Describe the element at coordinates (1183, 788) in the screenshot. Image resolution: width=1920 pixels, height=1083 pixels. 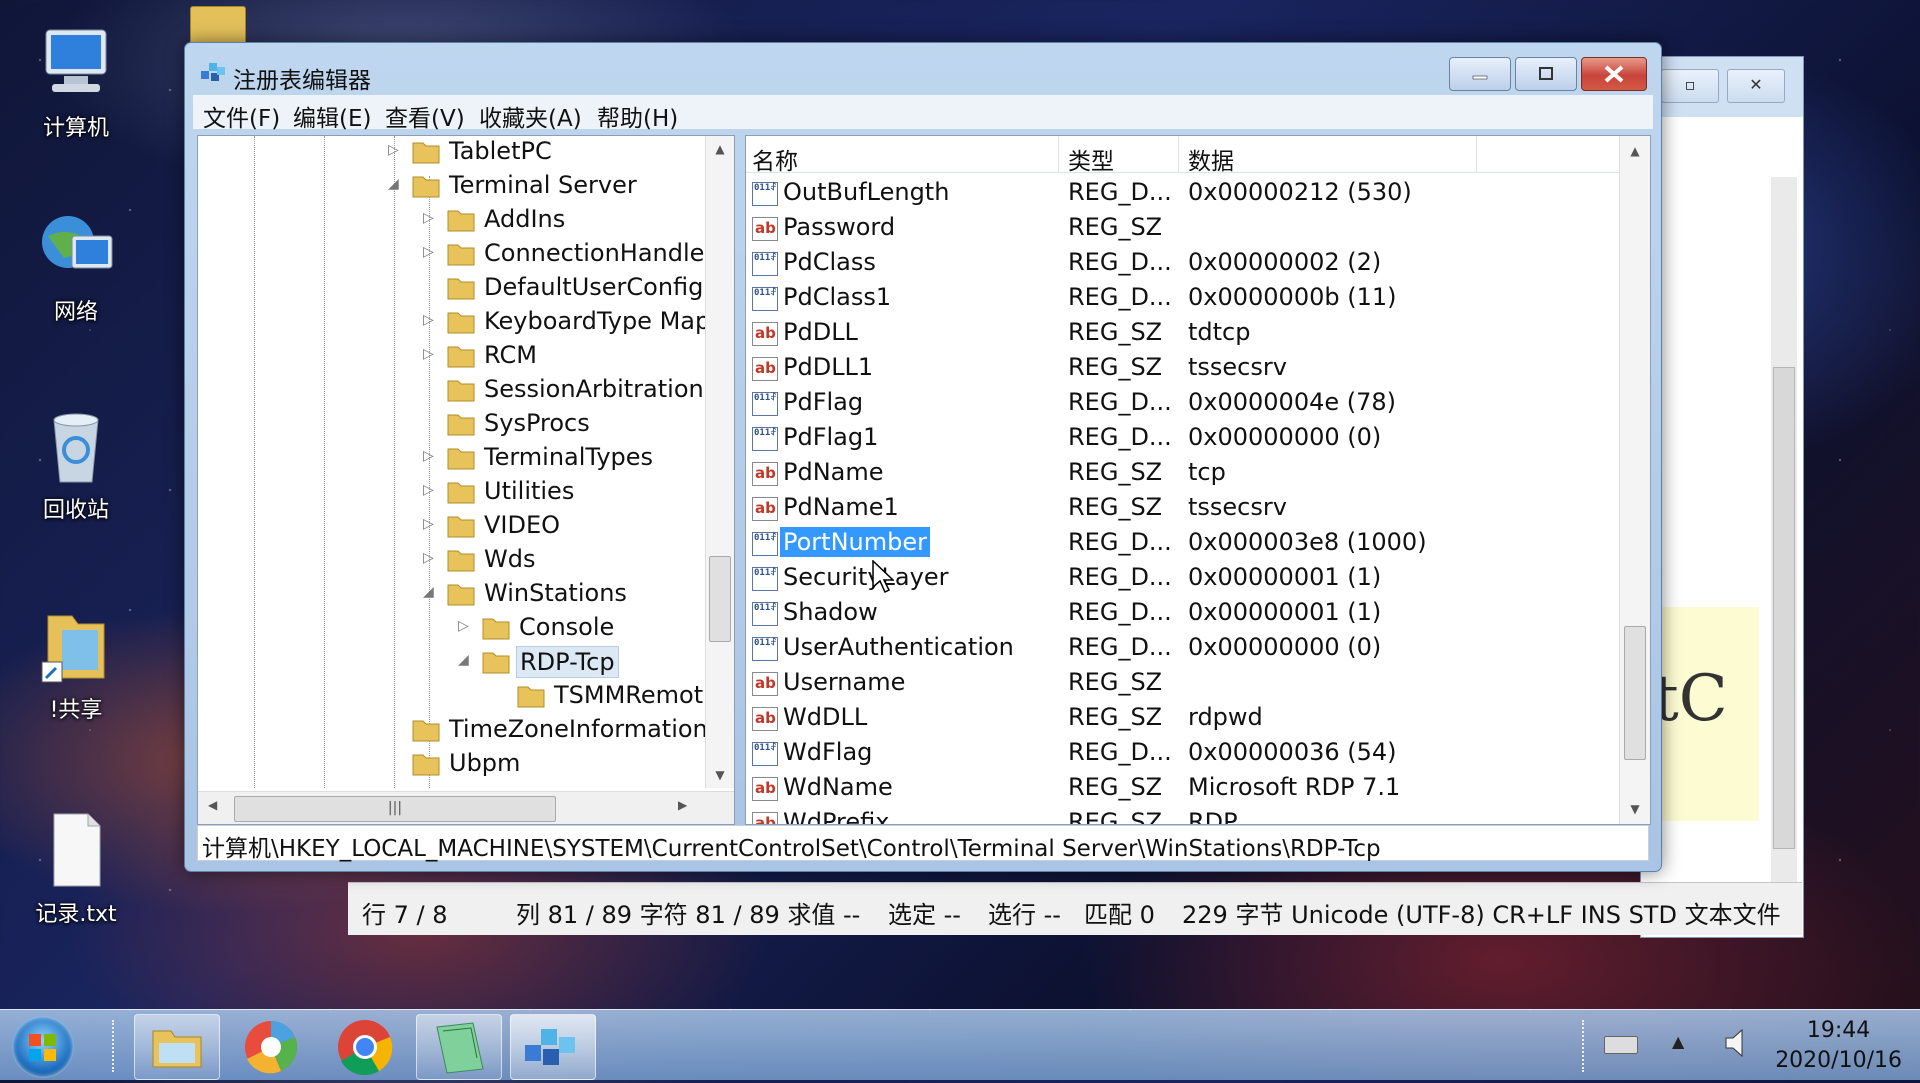
I see `value-row-wdname: WdName REG_SZ Microsoft RDP 7.1` at that location.